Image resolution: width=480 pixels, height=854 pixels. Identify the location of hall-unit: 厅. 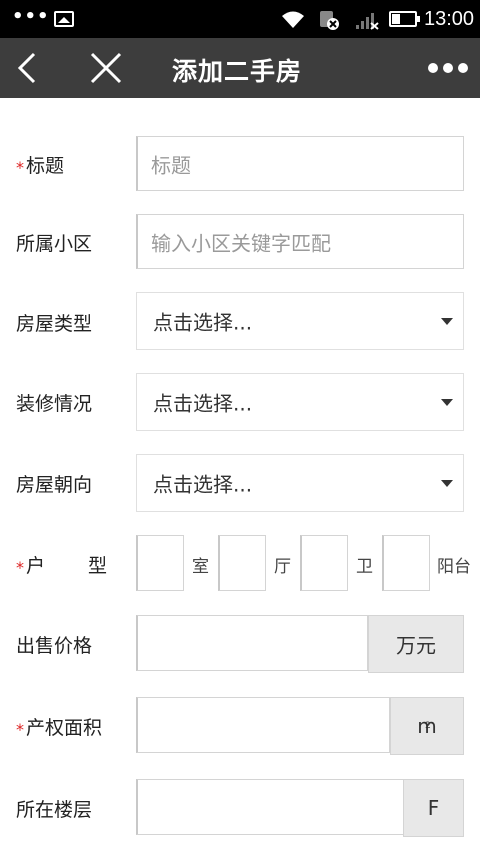
(282, 567).